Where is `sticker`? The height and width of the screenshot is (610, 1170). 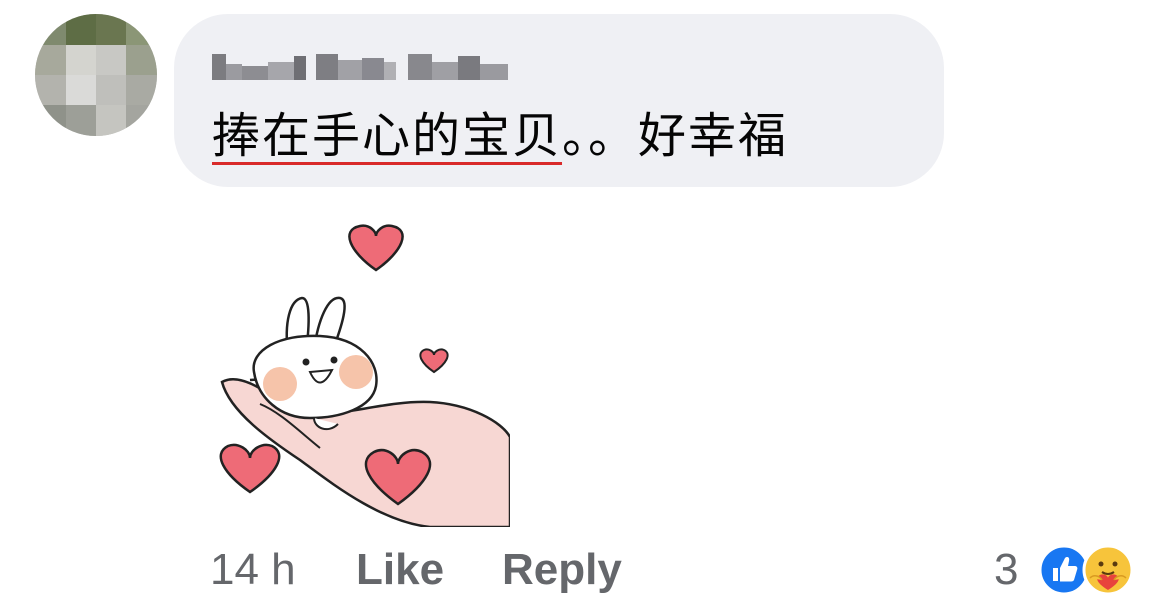
sticker is located at coordinates (361, 375).